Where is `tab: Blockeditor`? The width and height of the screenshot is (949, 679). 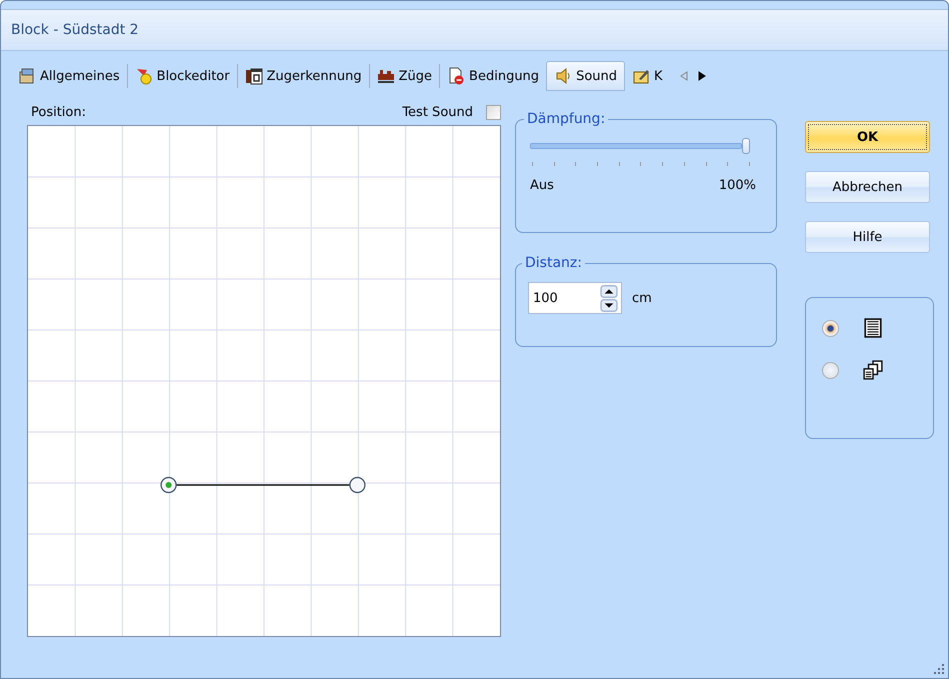
tab: Blockeditor is located at coordinates (182, 76).